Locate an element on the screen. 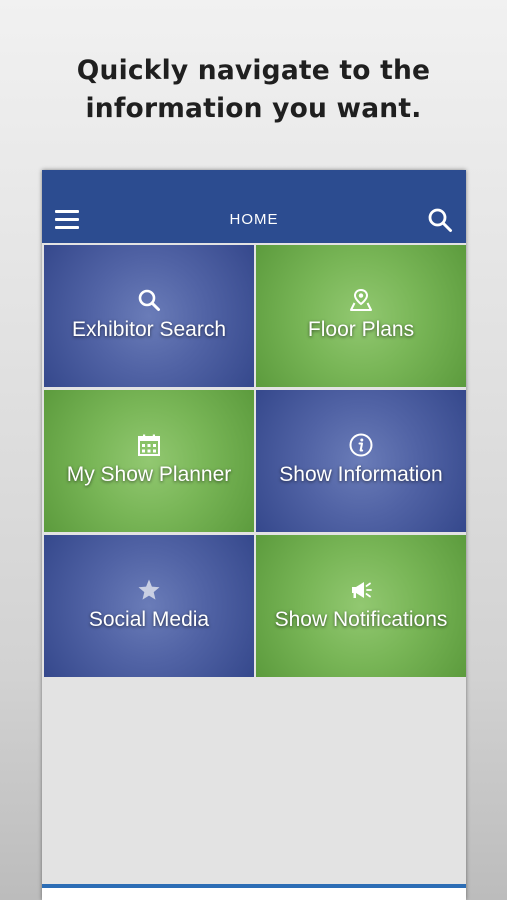 The image size is (507, 900). tile-label: Floor Plans is located at coordinates (361, 329).